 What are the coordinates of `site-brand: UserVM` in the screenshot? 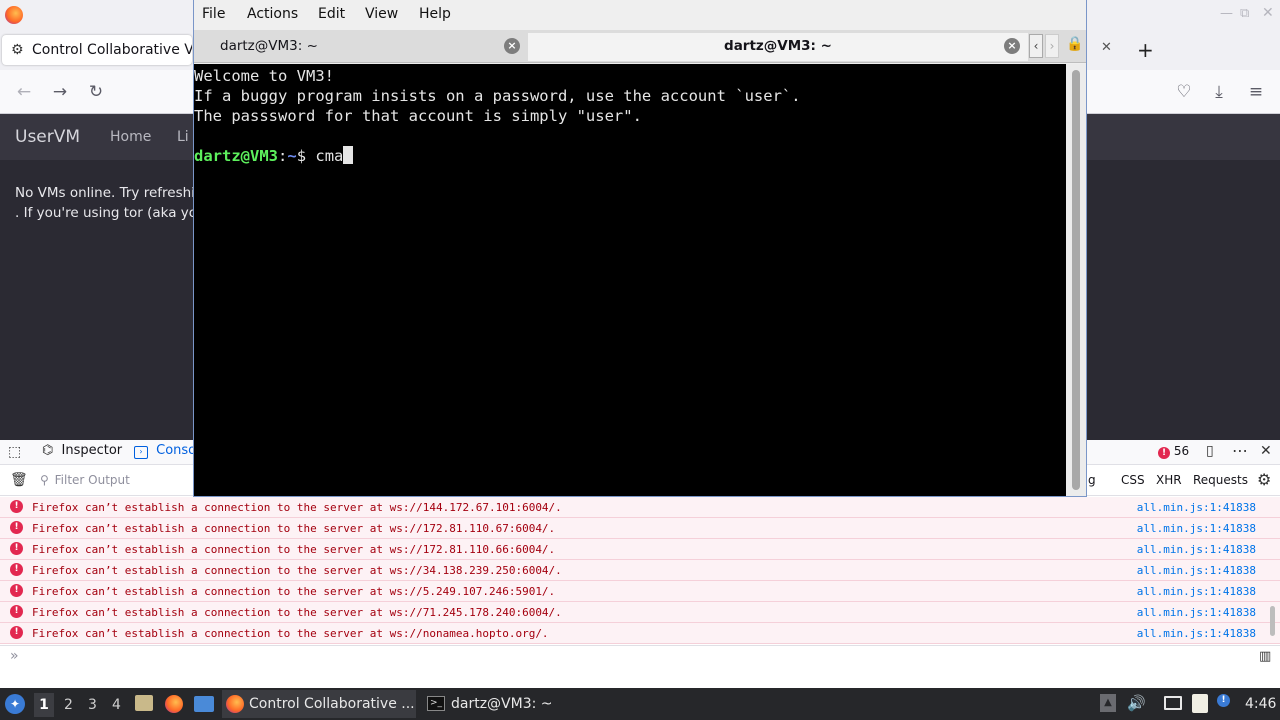 It's located at (47, 137).